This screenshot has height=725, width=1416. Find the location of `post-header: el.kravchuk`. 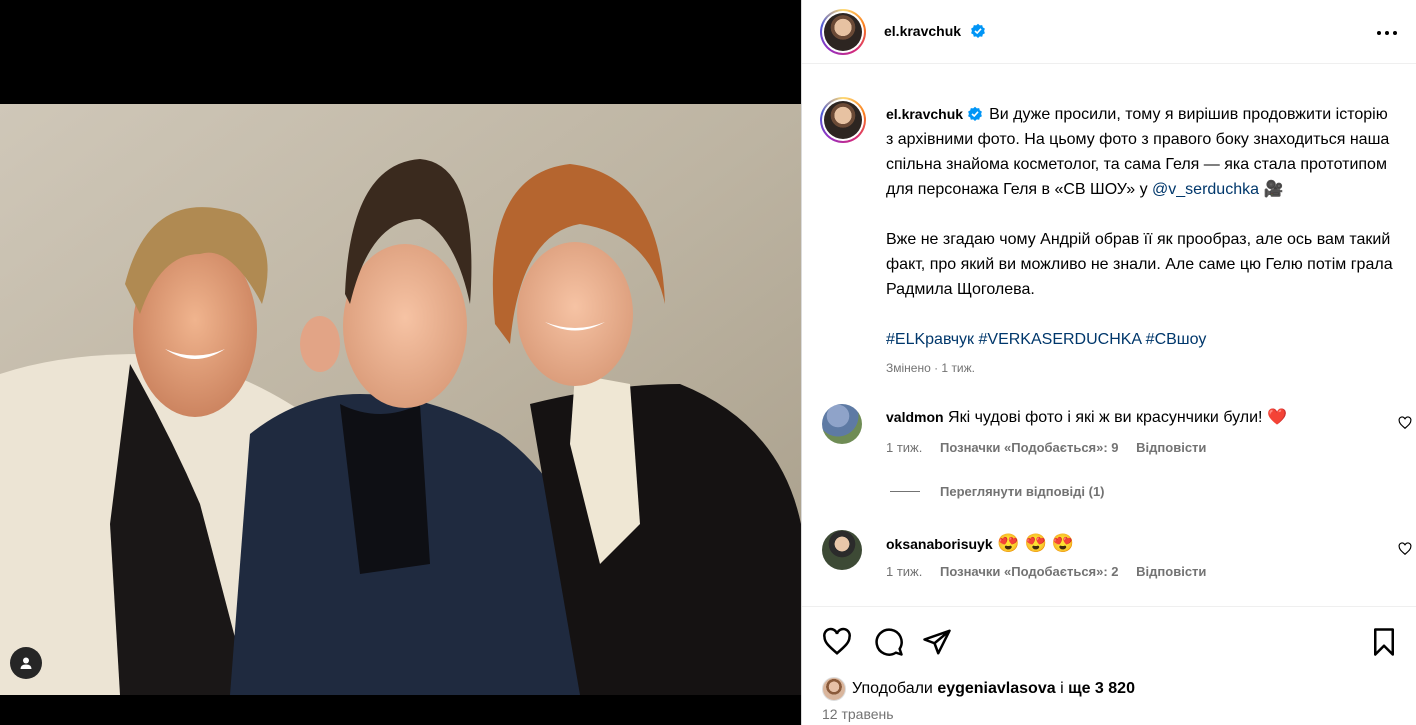

post-header: el.kravchuk is located at coordinates (1109, 32).